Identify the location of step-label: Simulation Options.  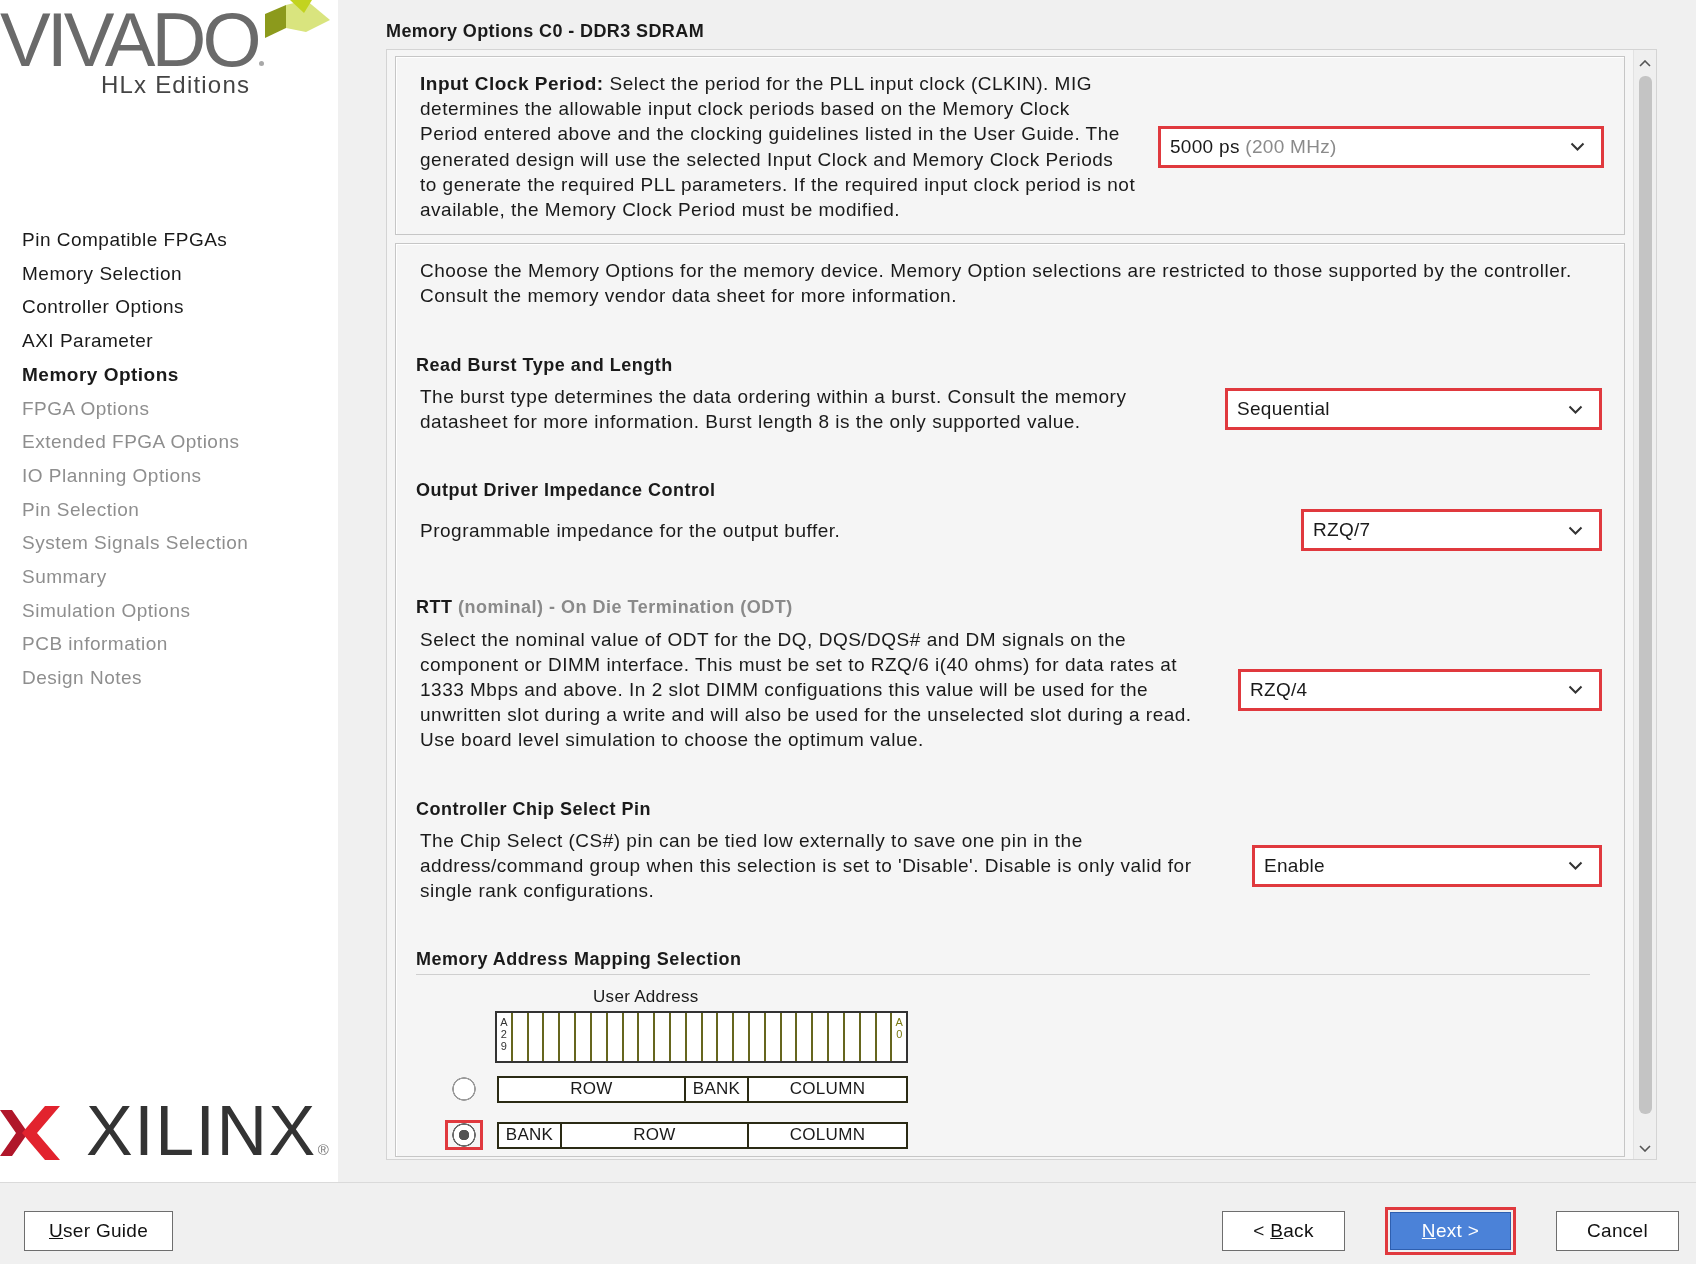
(106, 610).